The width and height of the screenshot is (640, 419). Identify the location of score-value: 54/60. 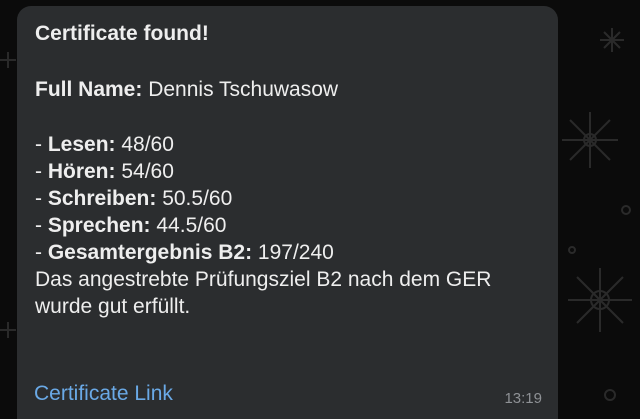
(147, 171).